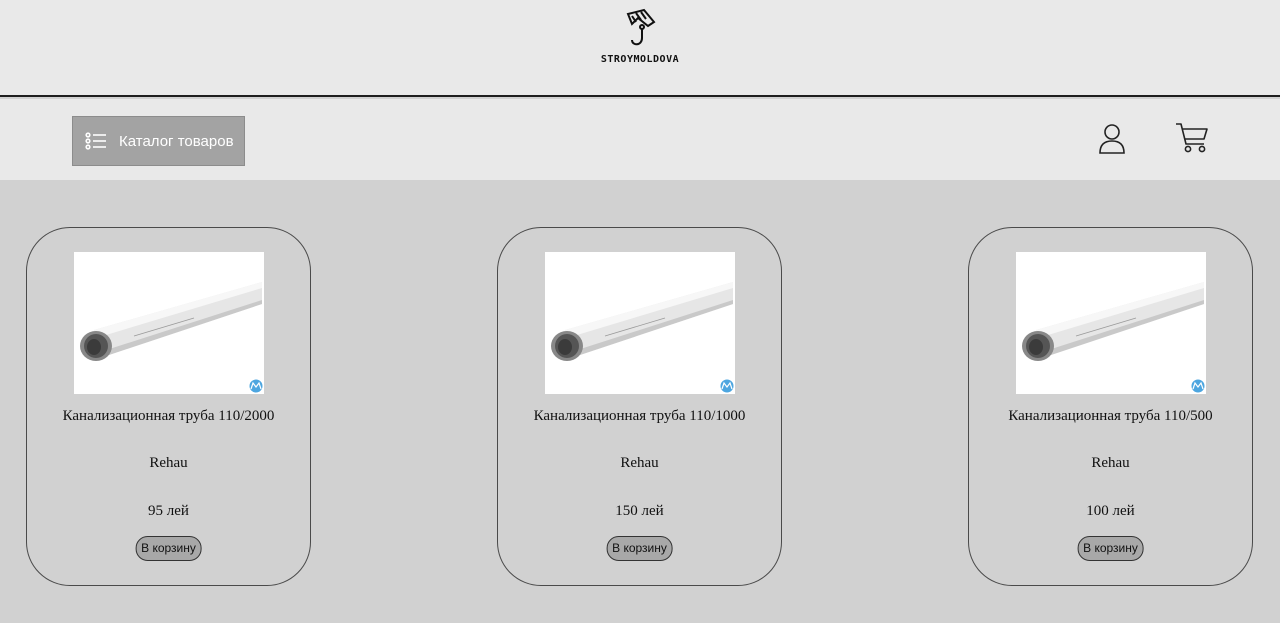  I want to click on wrench-hook-icon, so click(641, 27).